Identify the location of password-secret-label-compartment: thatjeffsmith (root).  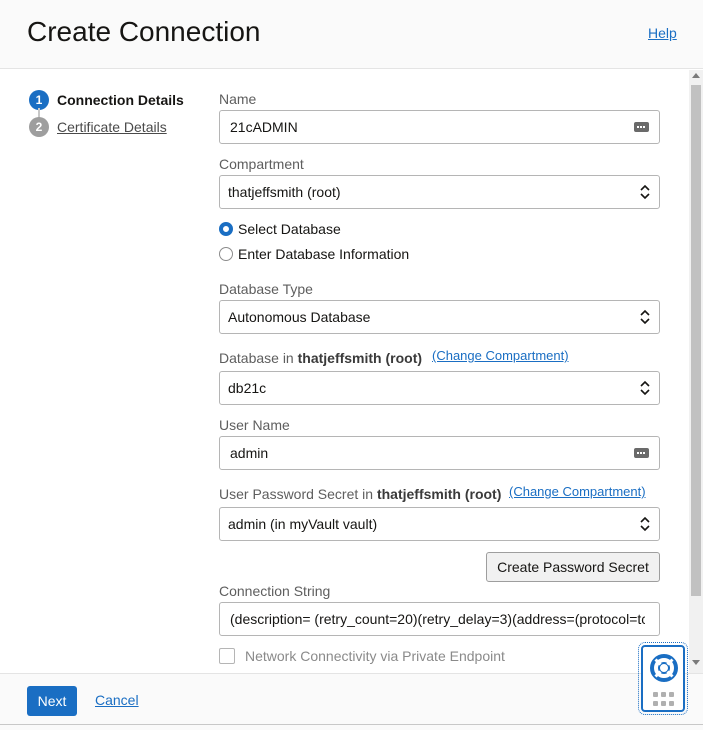
(439, 494).